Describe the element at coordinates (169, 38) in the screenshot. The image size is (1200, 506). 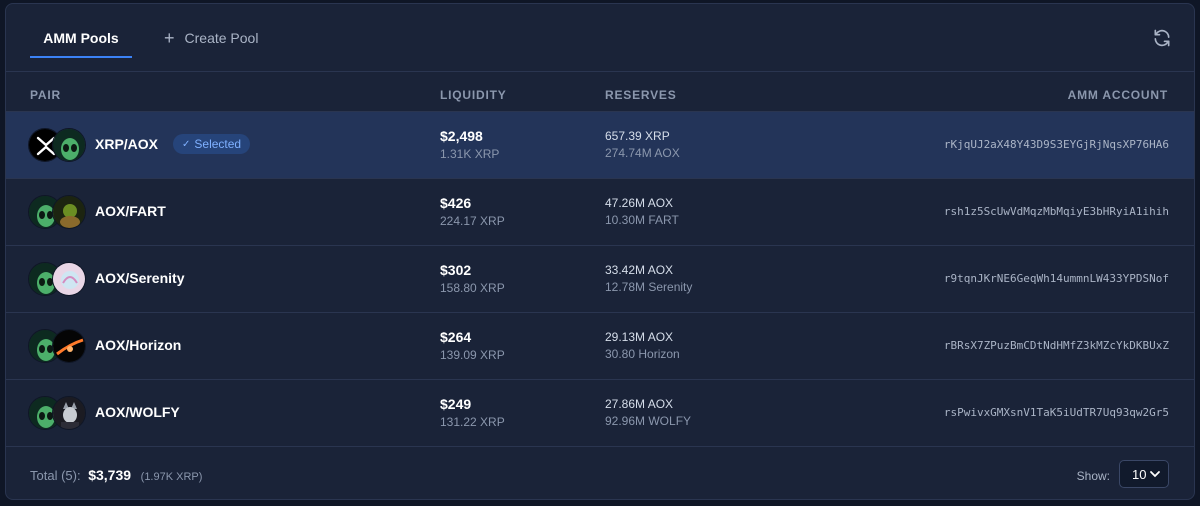
I see `plus-icon: +` at that location.